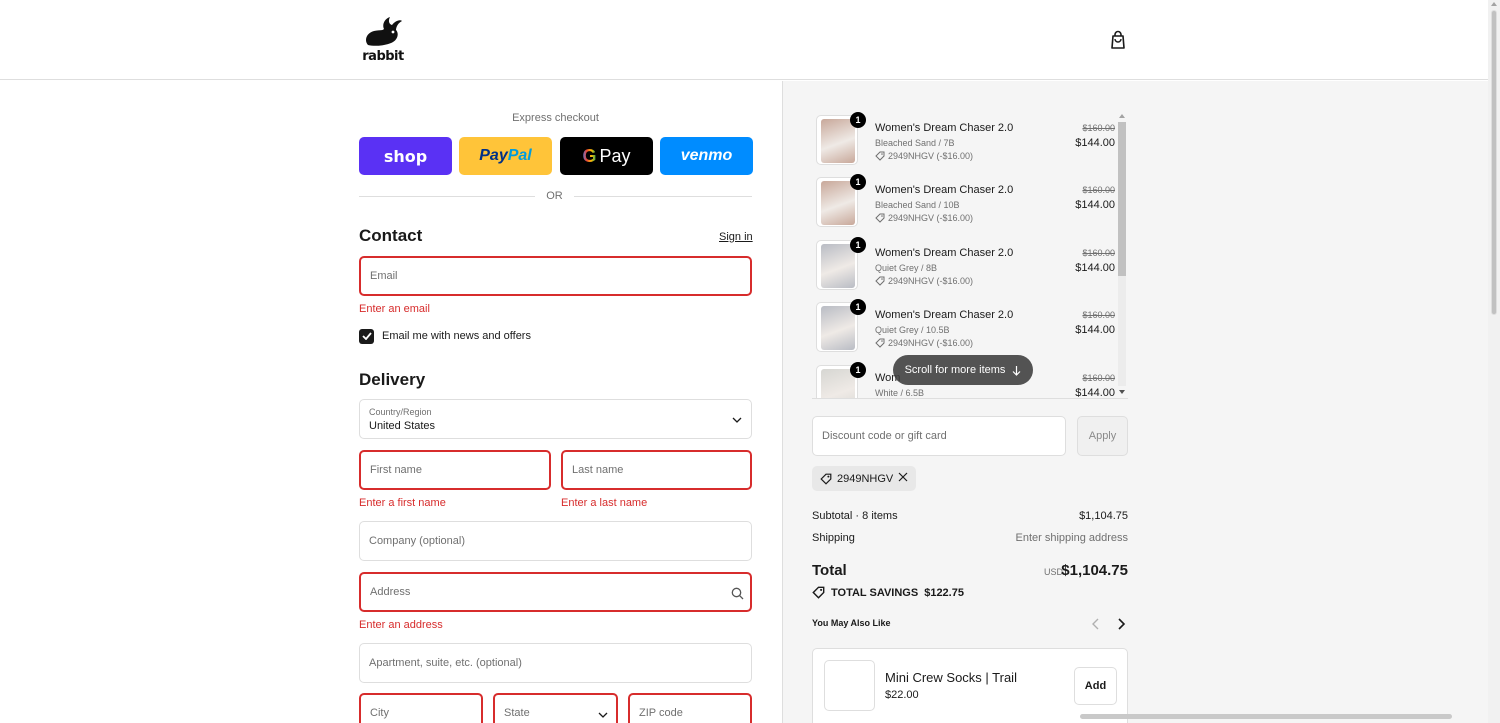  What do you see at coordinates (606, 156) in the screenshot?
I see `google-pay-button: G Pay` at bounding box center [606, 156].